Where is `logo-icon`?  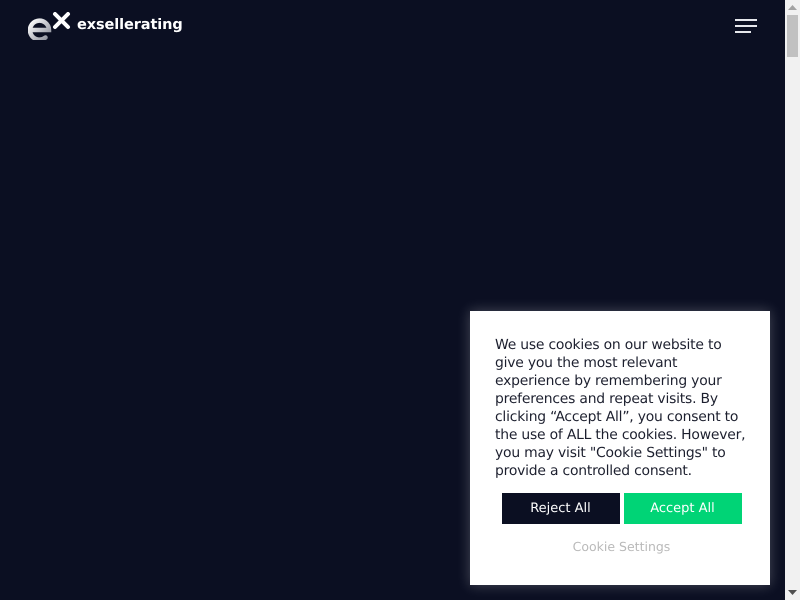 logo-icon is located at coordinates (50, 26).